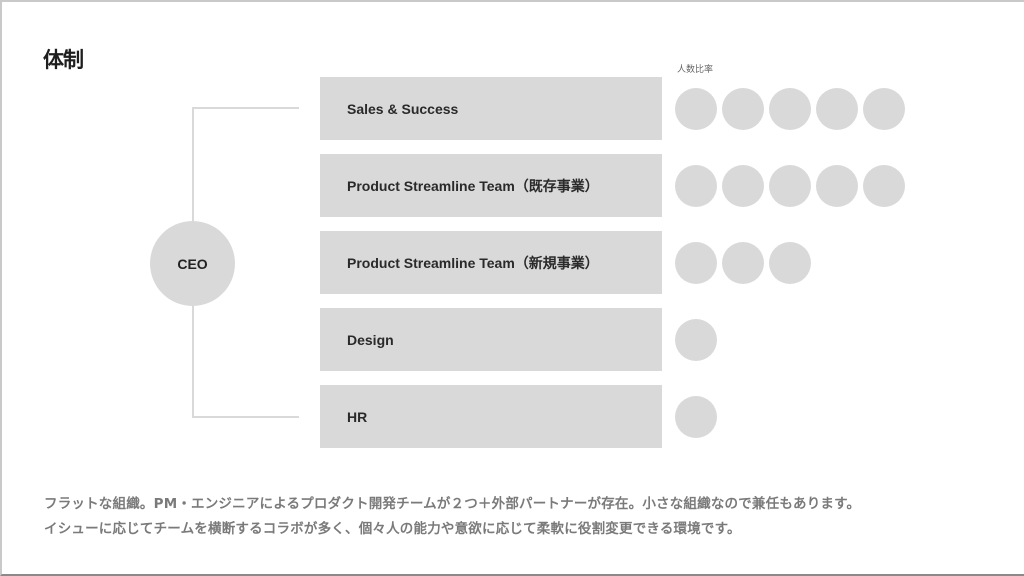  I want to click on ceo-label: CEO, so click(192, 263).